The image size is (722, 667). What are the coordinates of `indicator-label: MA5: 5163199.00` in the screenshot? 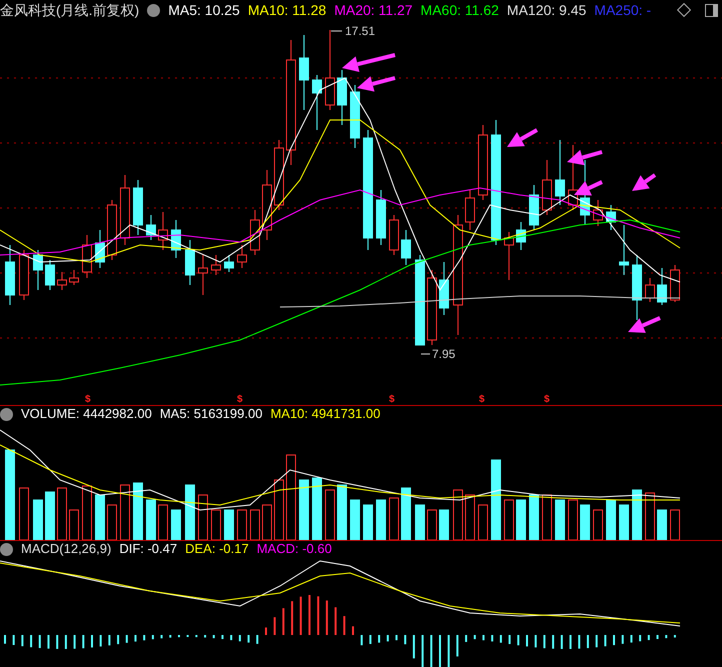 It's located at (211, 414).